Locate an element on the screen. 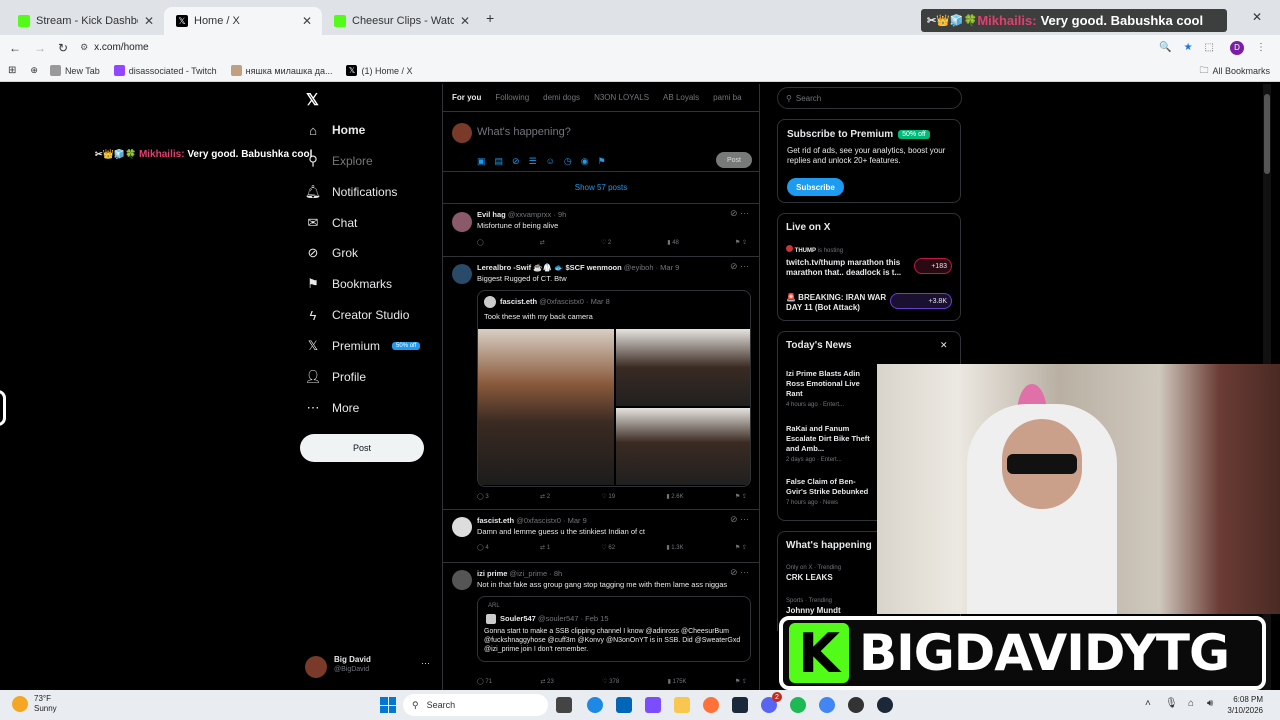 Image resolution: width=1280 pixels, height=720 pixels. nav-home: ⌂ Home is located at coordinates (335, 130).